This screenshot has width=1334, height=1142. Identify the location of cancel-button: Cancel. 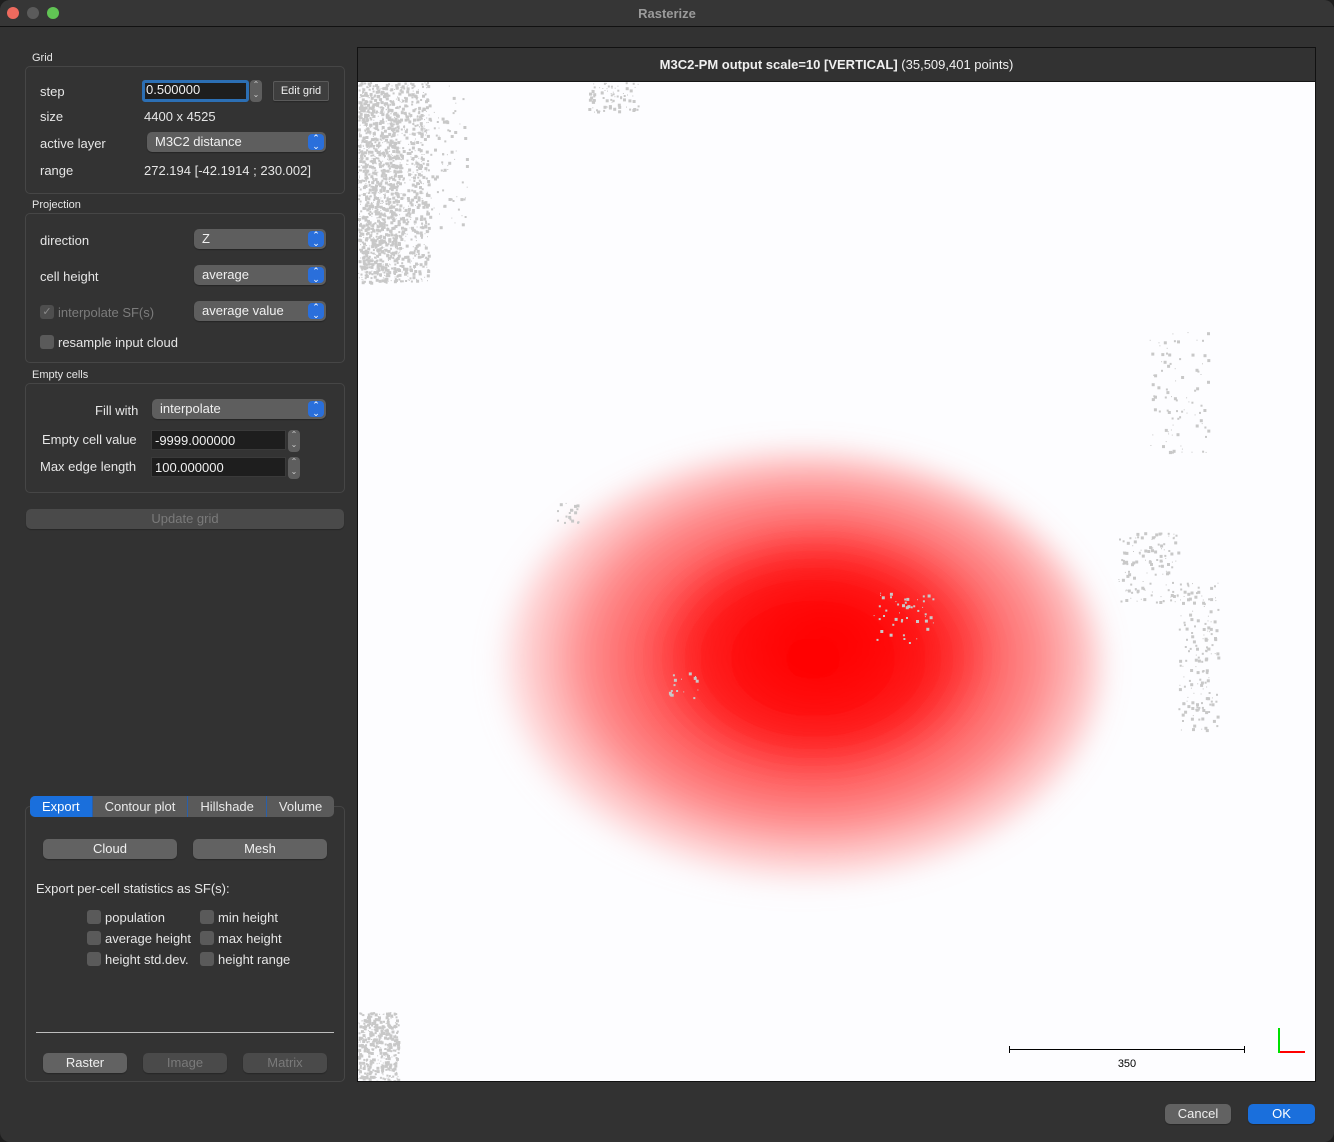
(1198, 1114).